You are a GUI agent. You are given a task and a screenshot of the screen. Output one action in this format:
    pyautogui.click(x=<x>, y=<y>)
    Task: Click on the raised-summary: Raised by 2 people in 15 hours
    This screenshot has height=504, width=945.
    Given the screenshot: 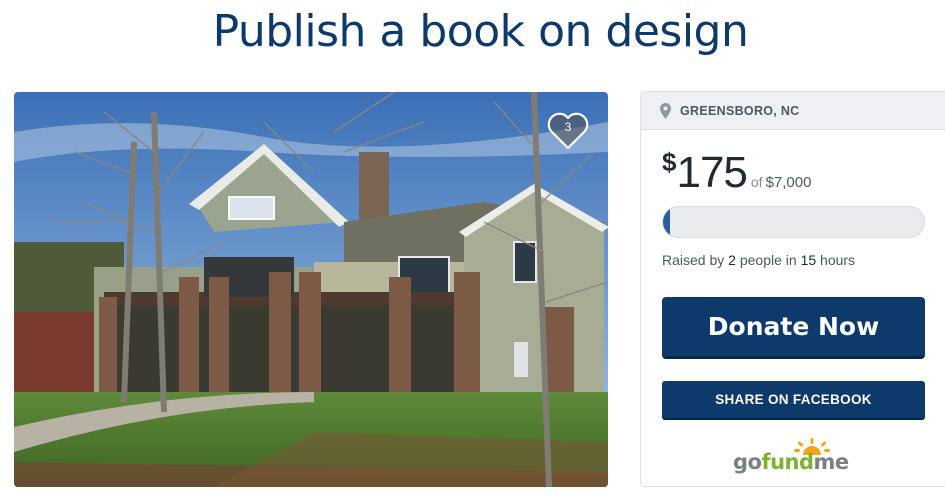 What is the action you would take?
    pyautogui.click(x=758, y=260)
    